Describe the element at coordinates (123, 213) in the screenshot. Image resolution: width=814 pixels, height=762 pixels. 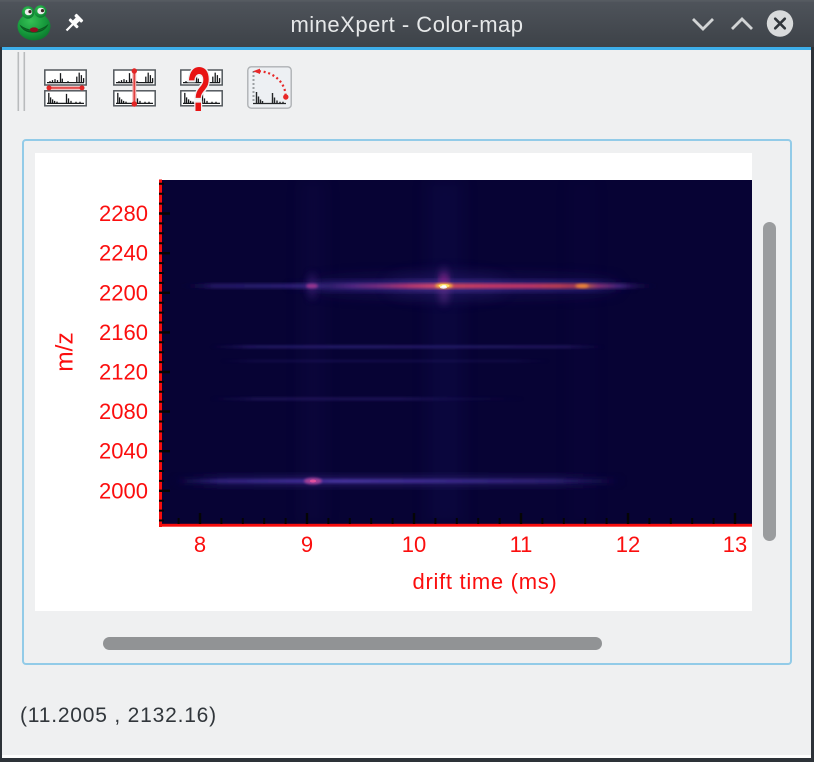
I see `svg-text: 2280` at that location.